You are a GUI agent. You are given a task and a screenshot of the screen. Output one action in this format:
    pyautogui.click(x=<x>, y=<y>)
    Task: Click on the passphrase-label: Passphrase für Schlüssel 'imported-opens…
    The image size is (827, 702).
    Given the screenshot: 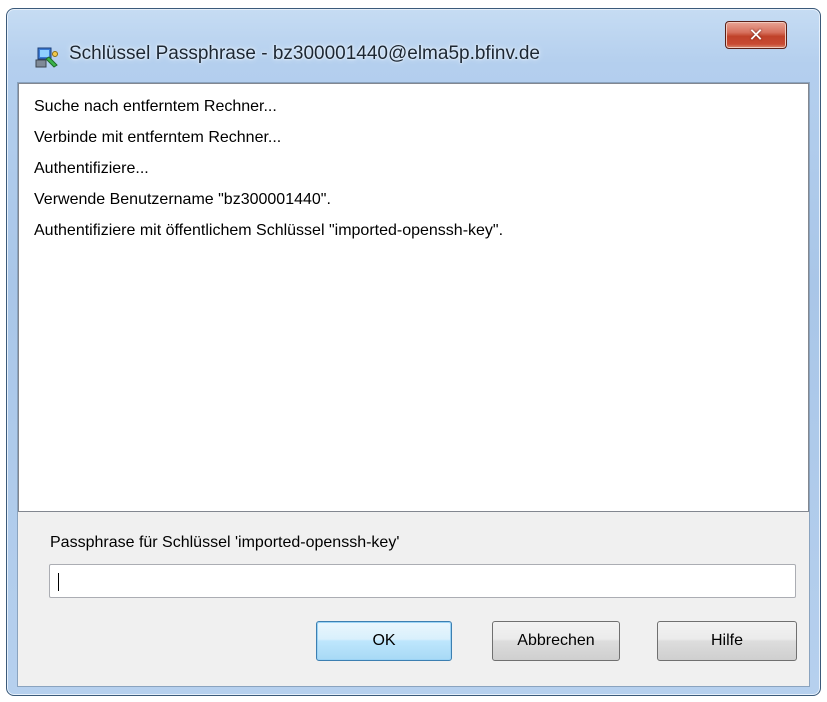 What is the action you would take?
    pyautogui.click(x=225, y=542)
    